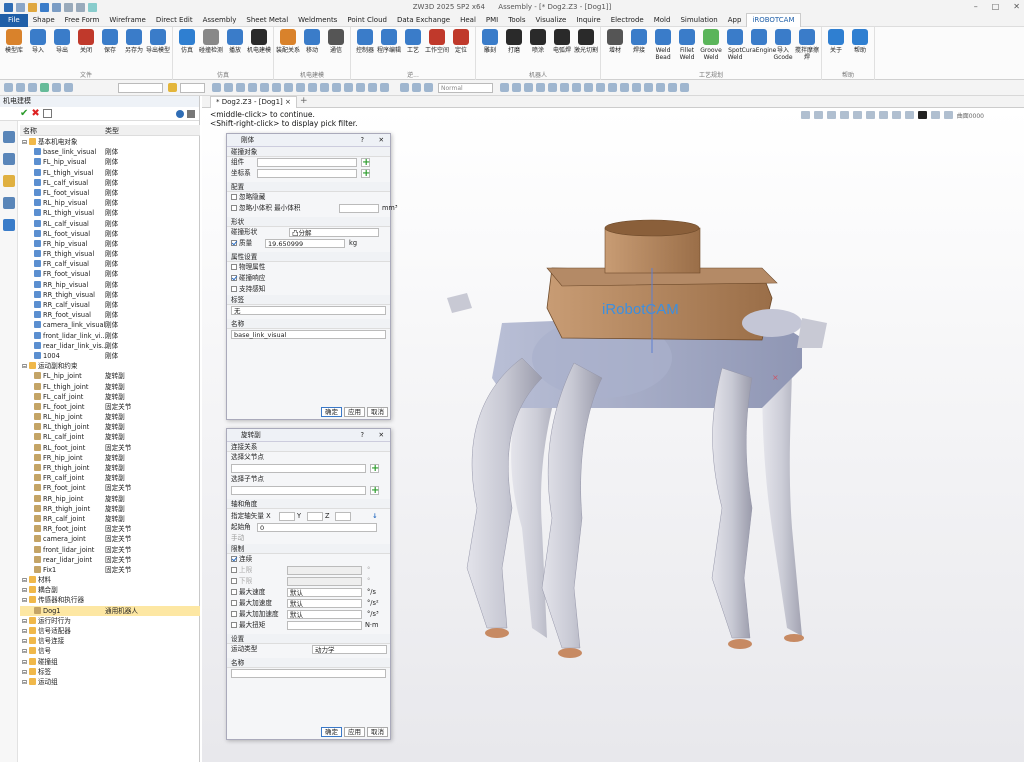 This screenshot has height=762, width=1024. What do you see at coordinates (192, 88) in the screenshot?
I see `level-combo` at bounding box center [192, 88].